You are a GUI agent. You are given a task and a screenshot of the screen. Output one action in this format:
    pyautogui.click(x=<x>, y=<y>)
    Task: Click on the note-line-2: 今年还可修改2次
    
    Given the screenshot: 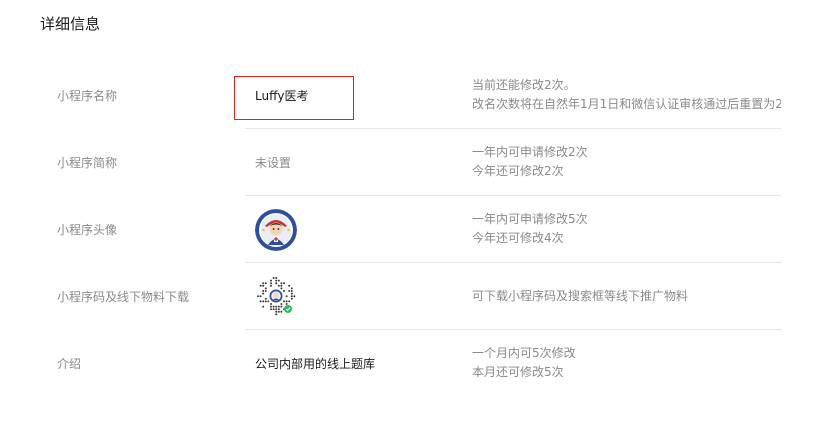 What is the action you would take?
    pyautogui.click(x=518, y=171)
    